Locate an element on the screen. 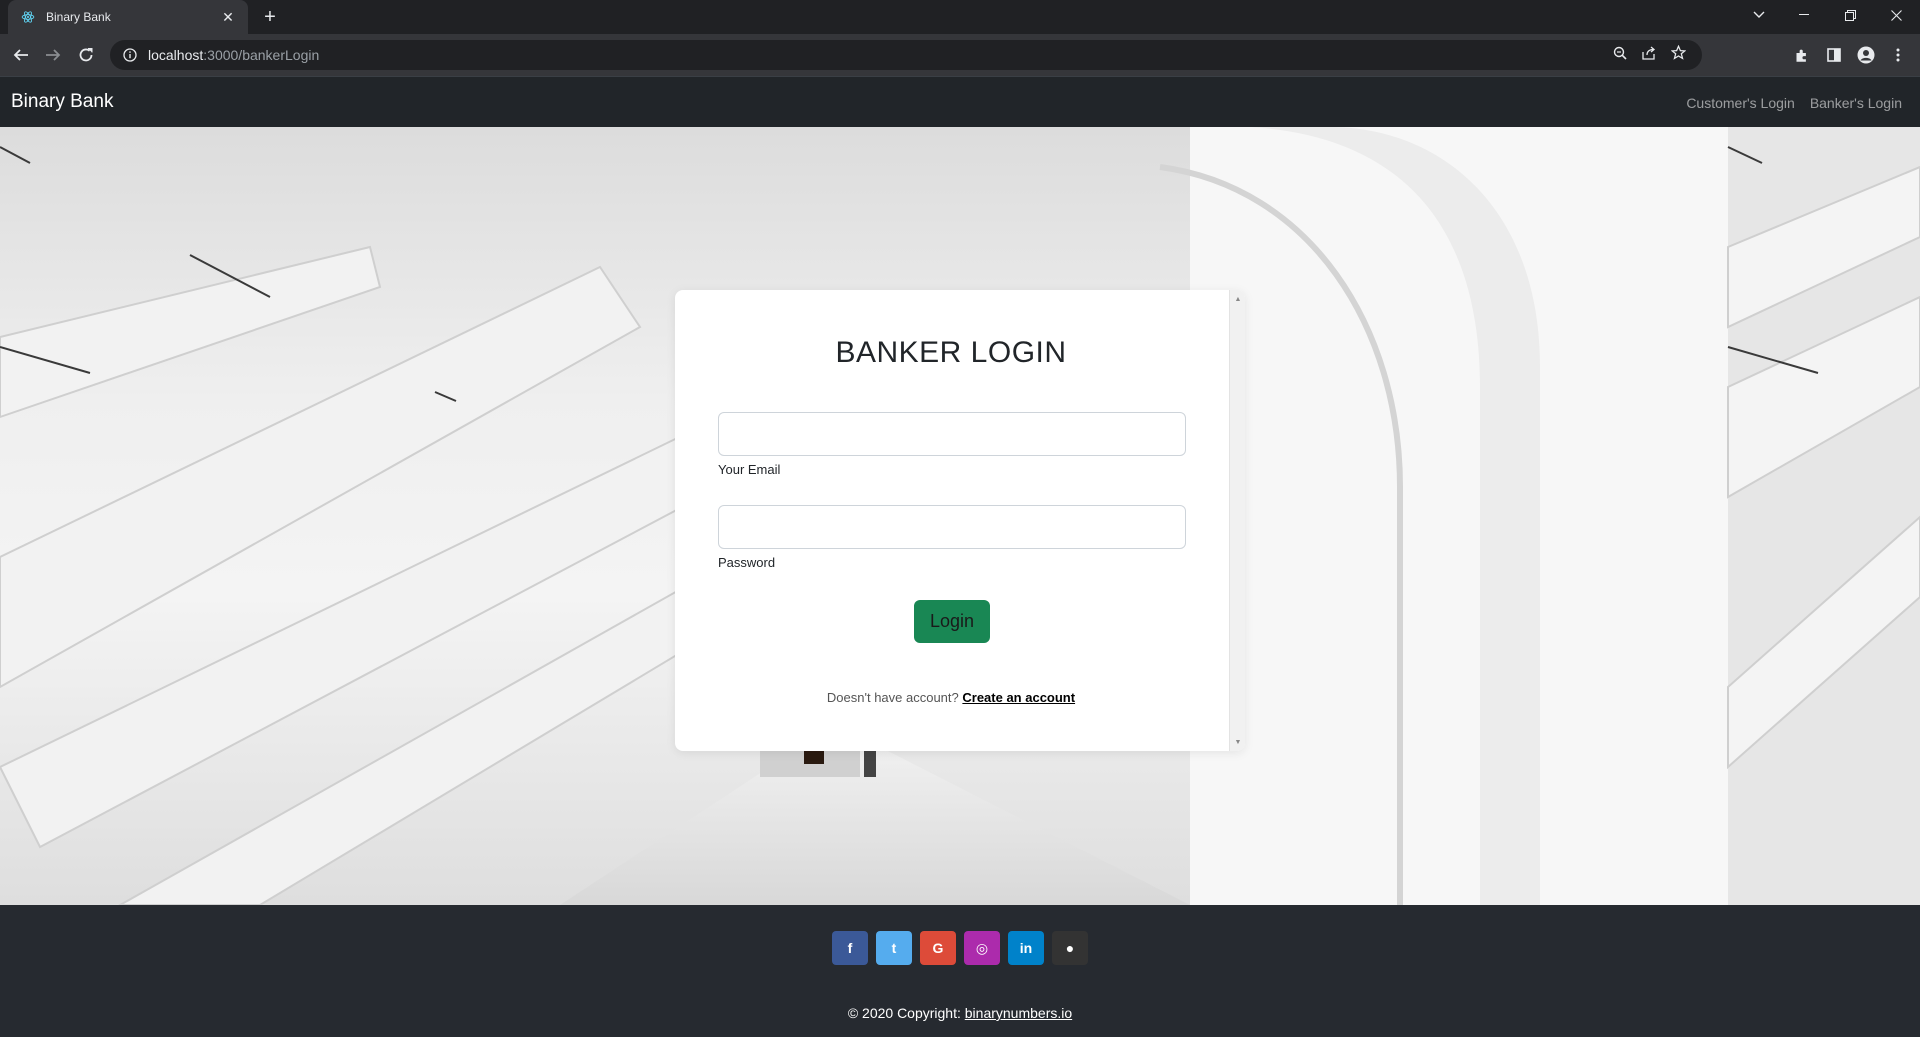  nav-links: Customer's Login Banker's Login is located at coordinates (1794, 103).